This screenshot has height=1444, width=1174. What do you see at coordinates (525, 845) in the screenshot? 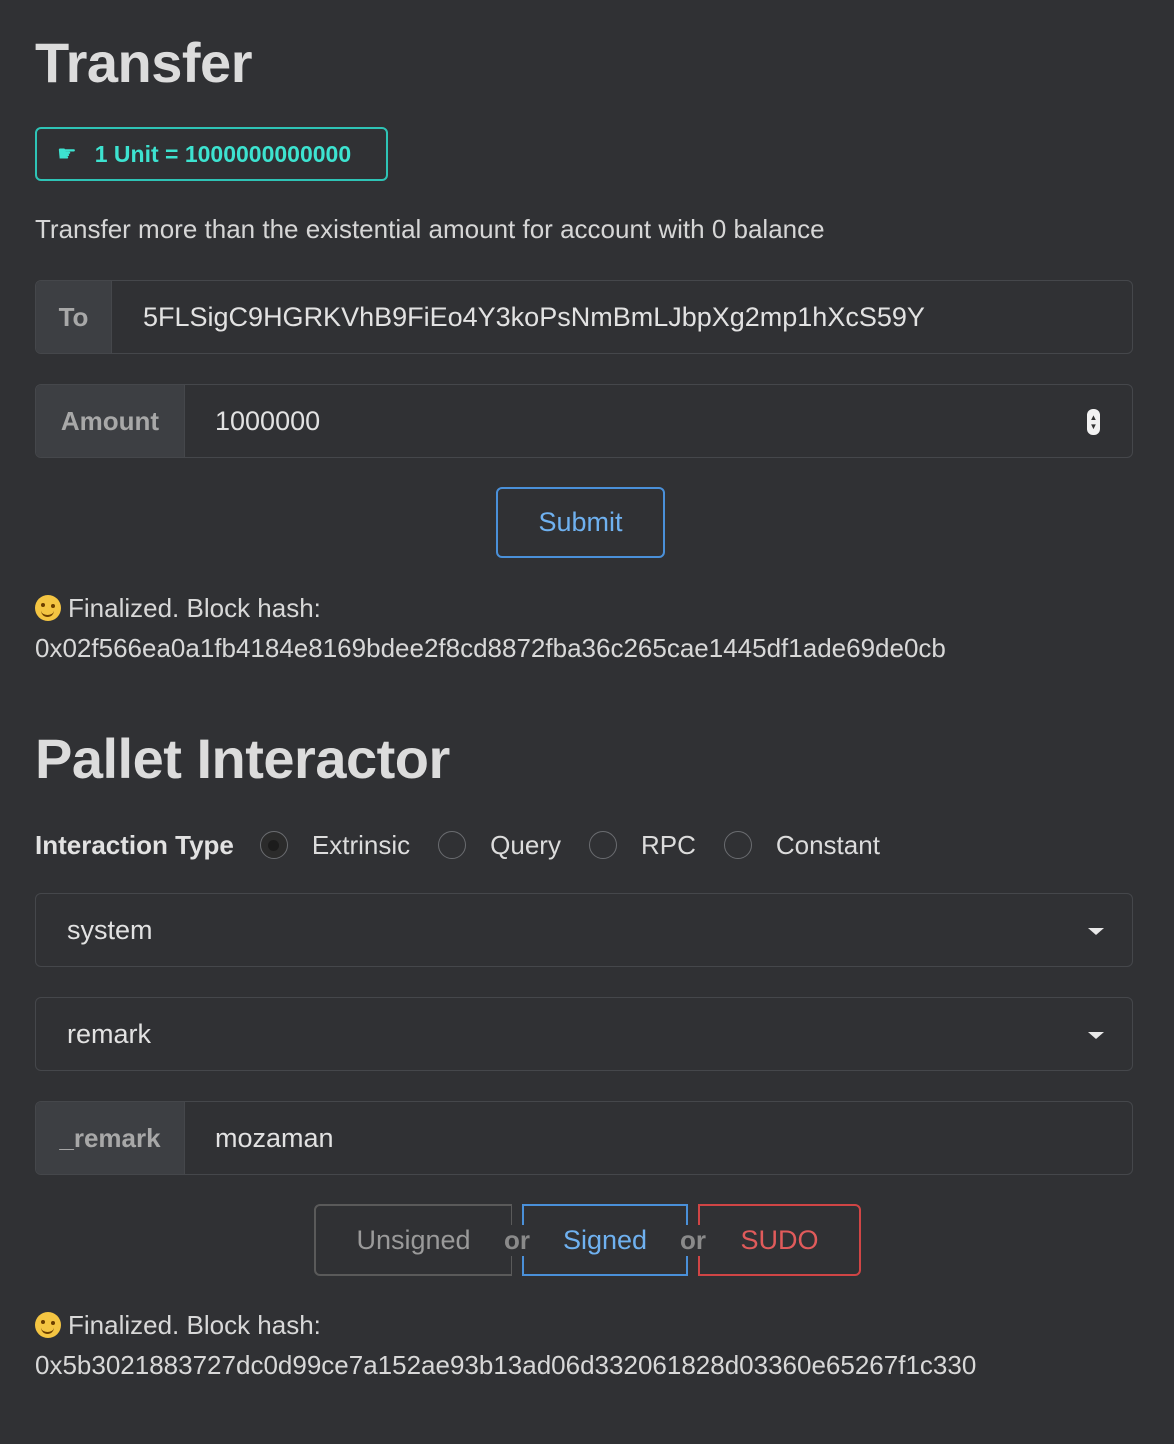
I see `radio-query-label: Query` at bounding box center [525, 845].